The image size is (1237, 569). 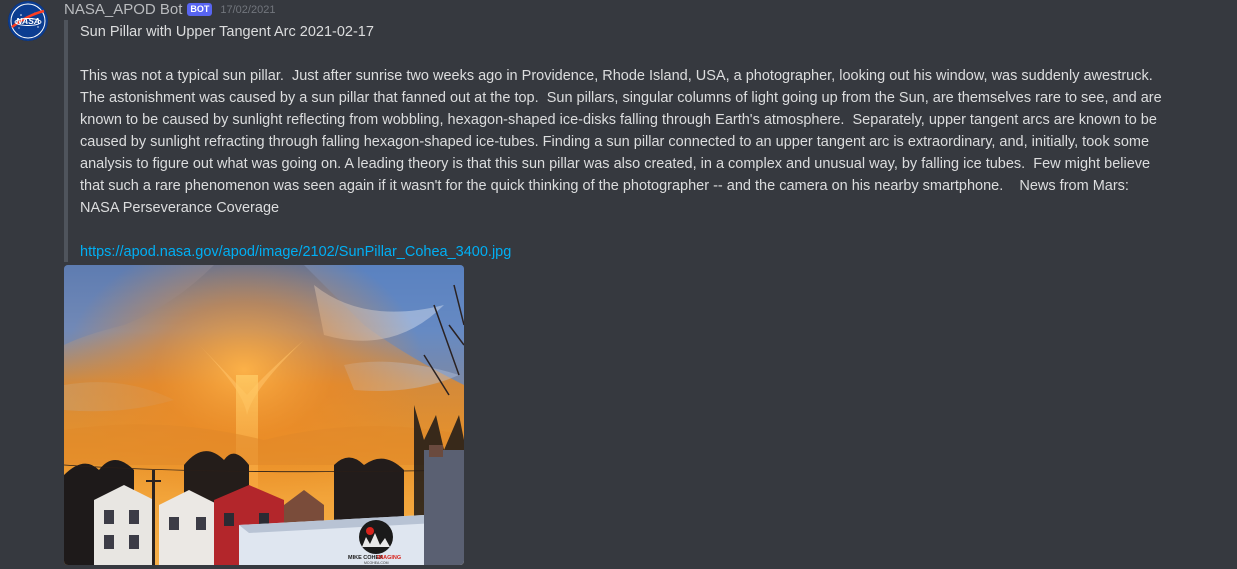 What do you see at coordinates (247, 10) in the screenshot?
I see `timestamp: 17/02/2021` at bounding box center [247, 10].